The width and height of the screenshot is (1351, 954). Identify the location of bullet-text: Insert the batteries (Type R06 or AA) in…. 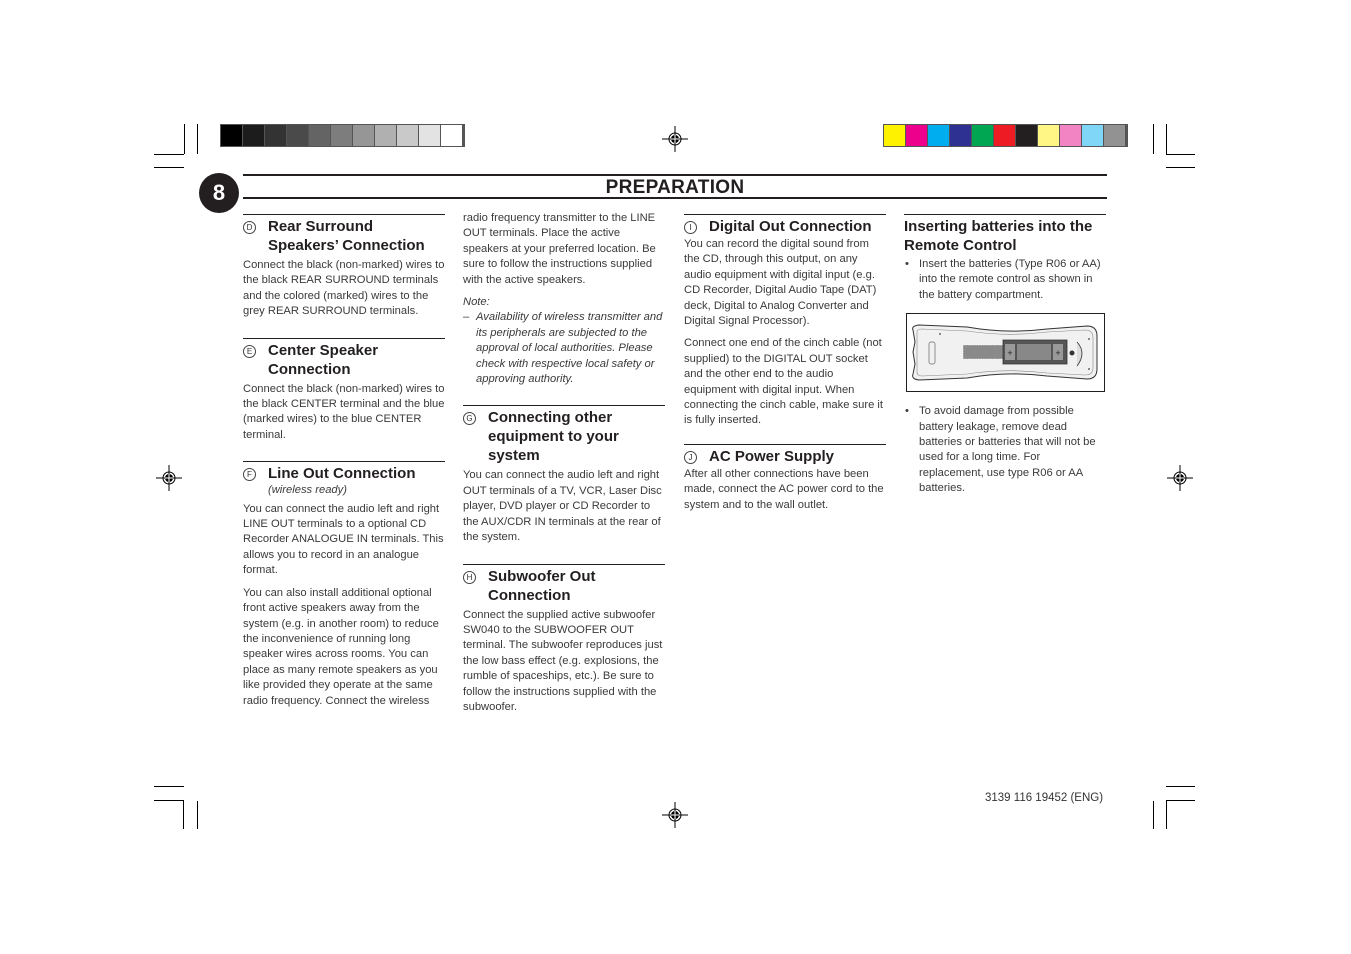
(1010, 279).